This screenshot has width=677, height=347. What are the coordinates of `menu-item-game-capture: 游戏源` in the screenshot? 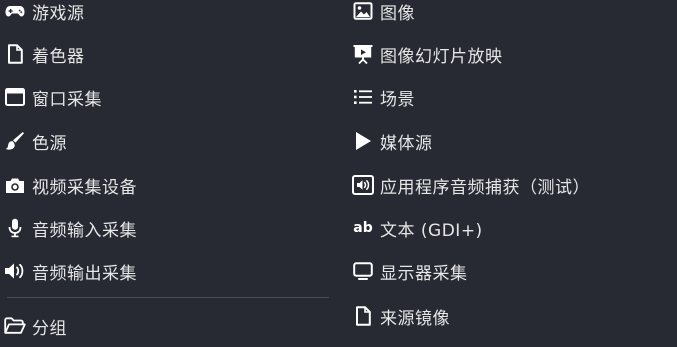 It's located at (169, 14).